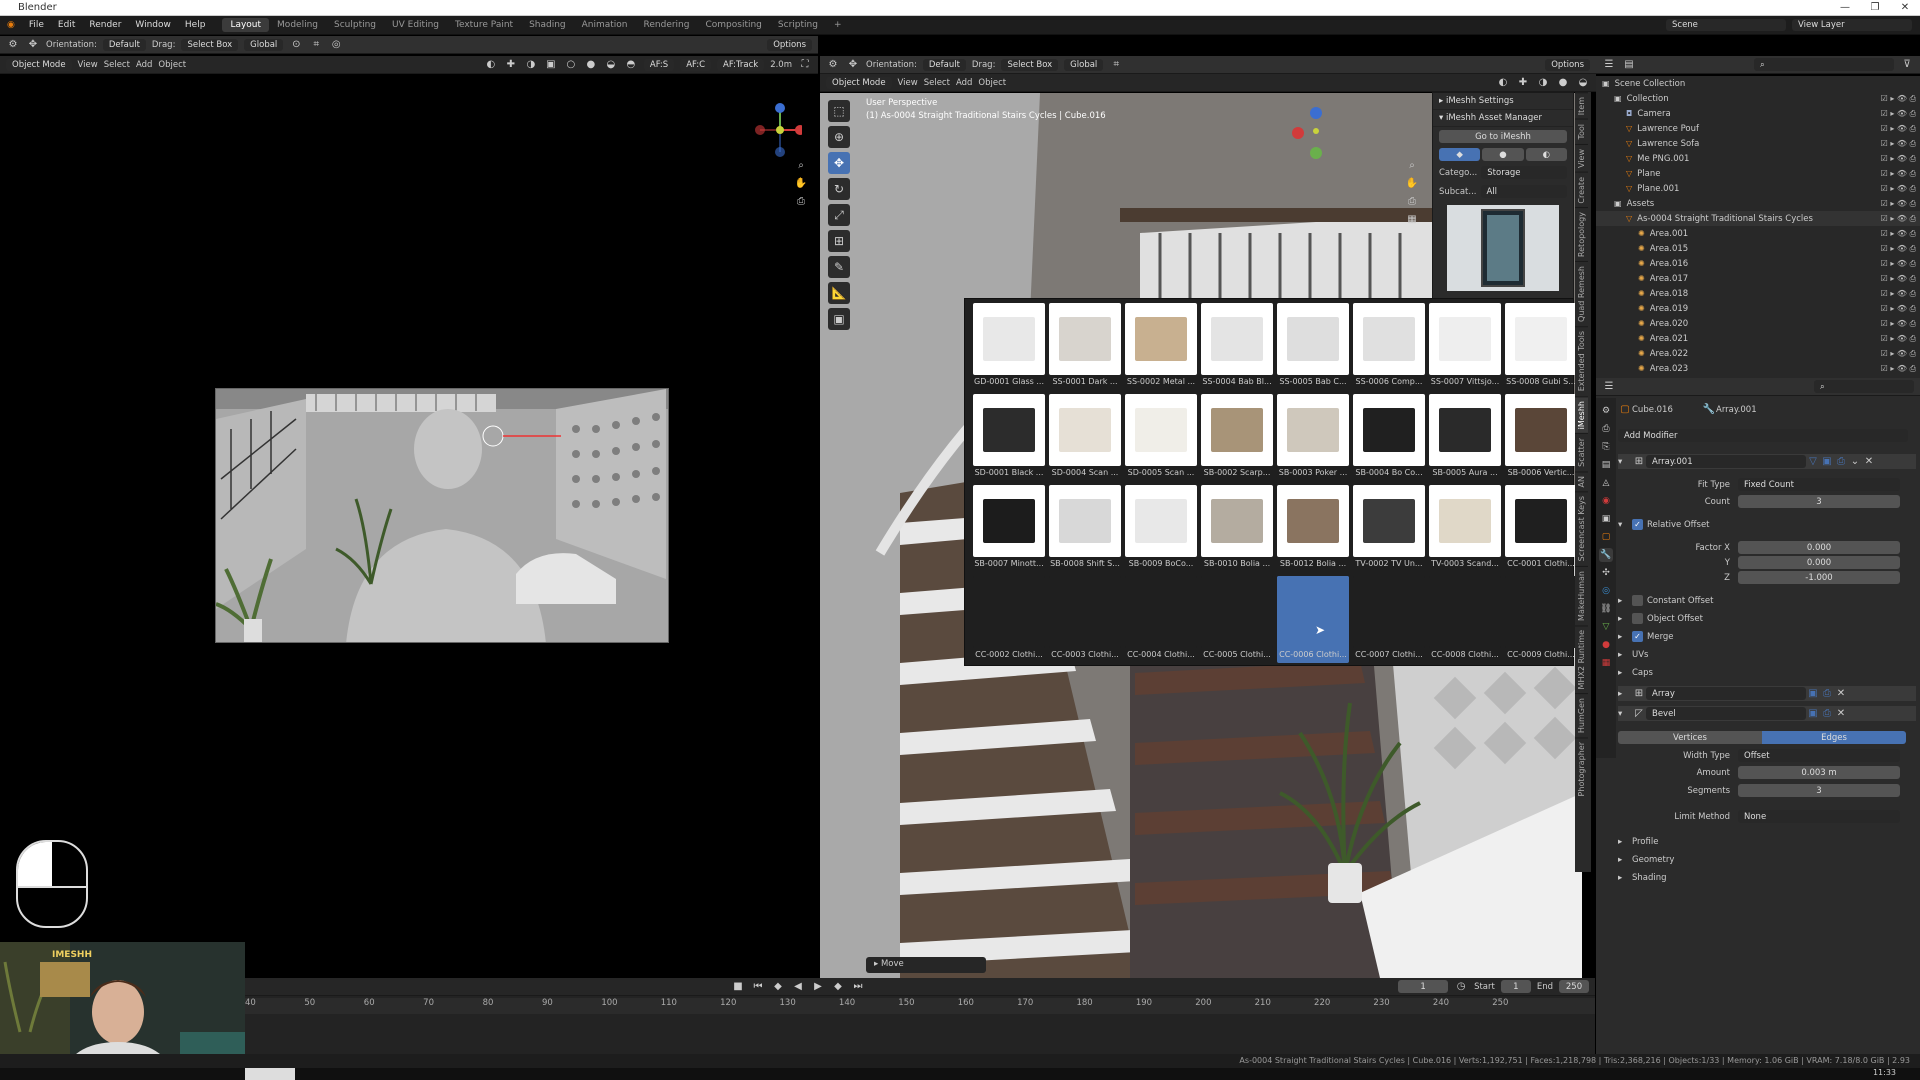 The image size is (1920, 1080). Describe the element at coordinates (1813, 694) in the screenshot. I see `viewport-toggle-icon-2: ▣` at that location.